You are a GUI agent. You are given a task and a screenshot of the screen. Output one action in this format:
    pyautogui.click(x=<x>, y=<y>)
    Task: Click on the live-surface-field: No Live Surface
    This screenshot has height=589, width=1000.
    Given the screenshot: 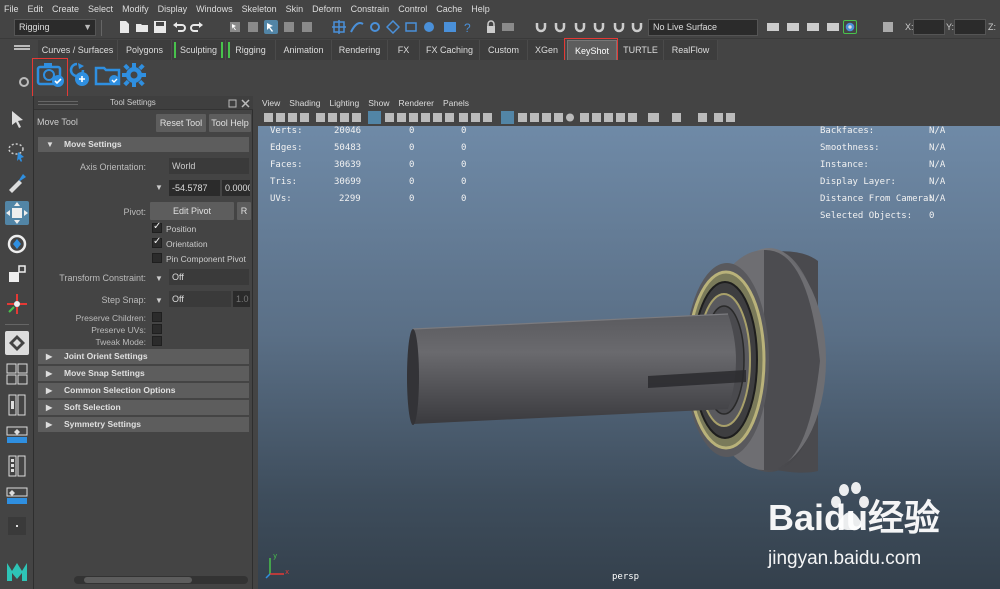 What is the action you would take?
    pyautogui.click(x=703, y=27)
    